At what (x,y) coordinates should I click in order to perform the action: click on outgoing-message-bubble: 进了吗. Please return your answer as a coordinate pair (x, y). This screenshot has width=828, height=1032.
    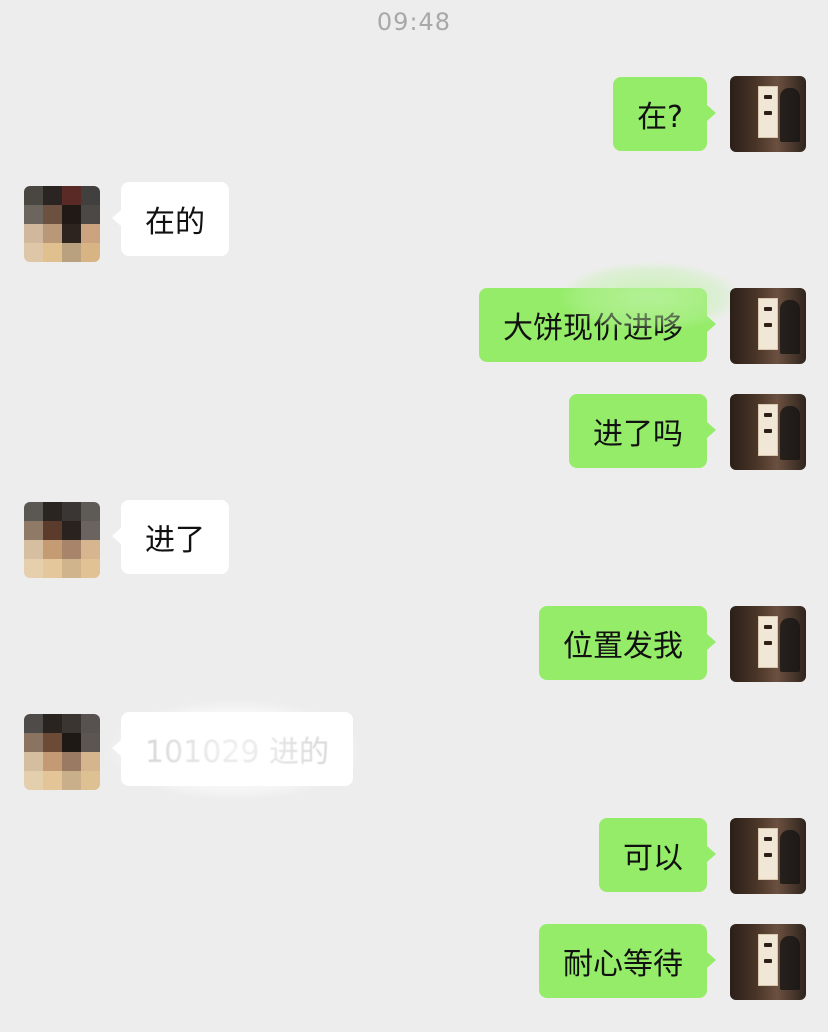
    Looking at the image, I should click on (642, 431).